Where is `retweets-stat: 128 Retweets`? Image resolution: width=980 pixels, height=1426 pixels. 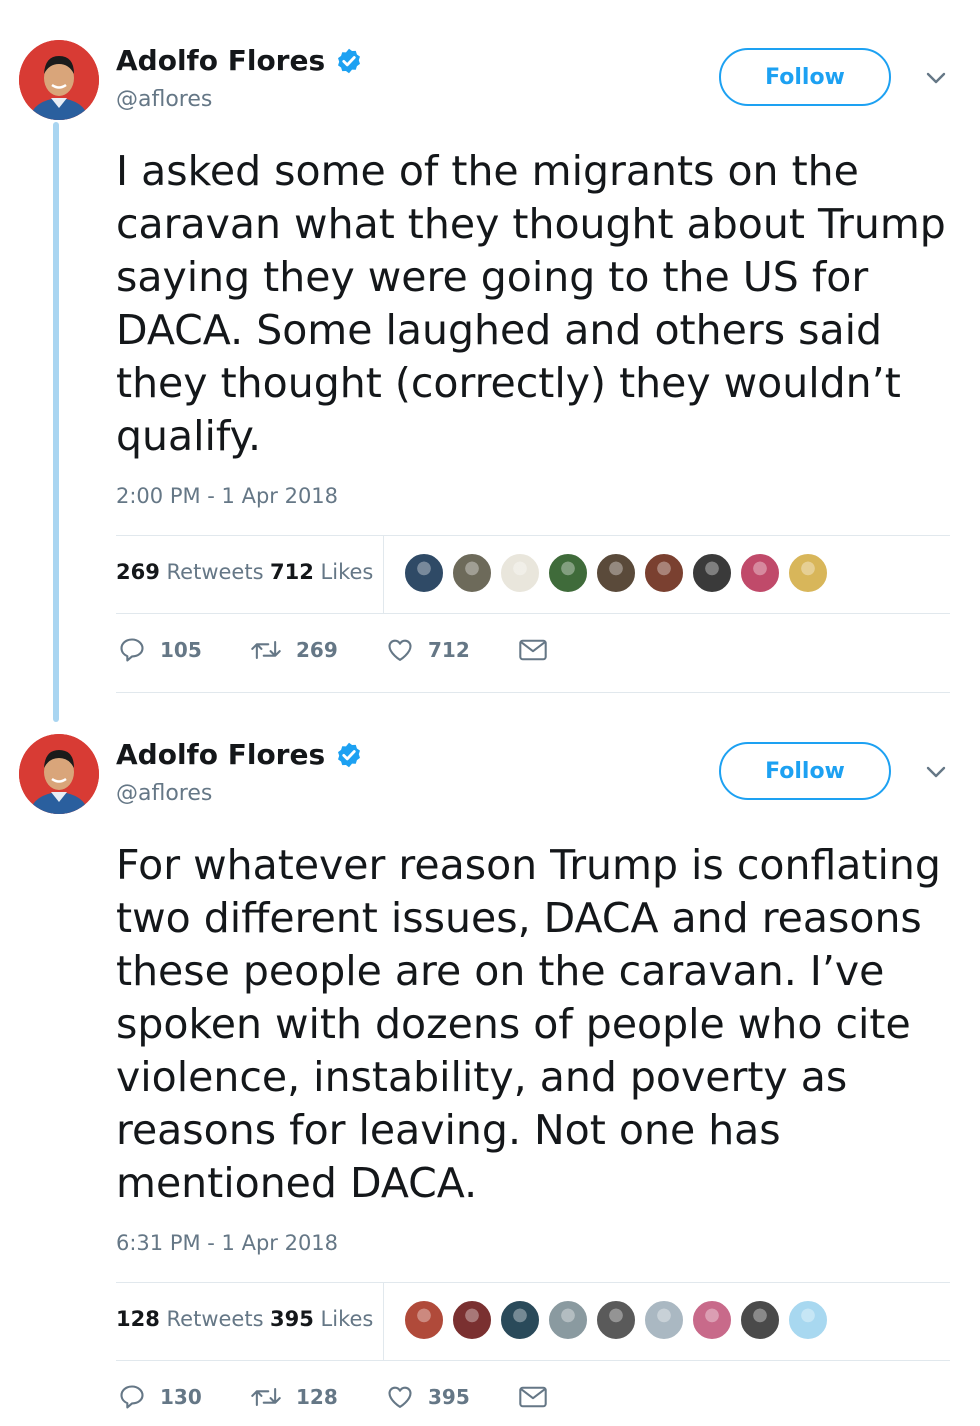
retweets-stat: 128 Retweets is located at coordinates (190, 1319).